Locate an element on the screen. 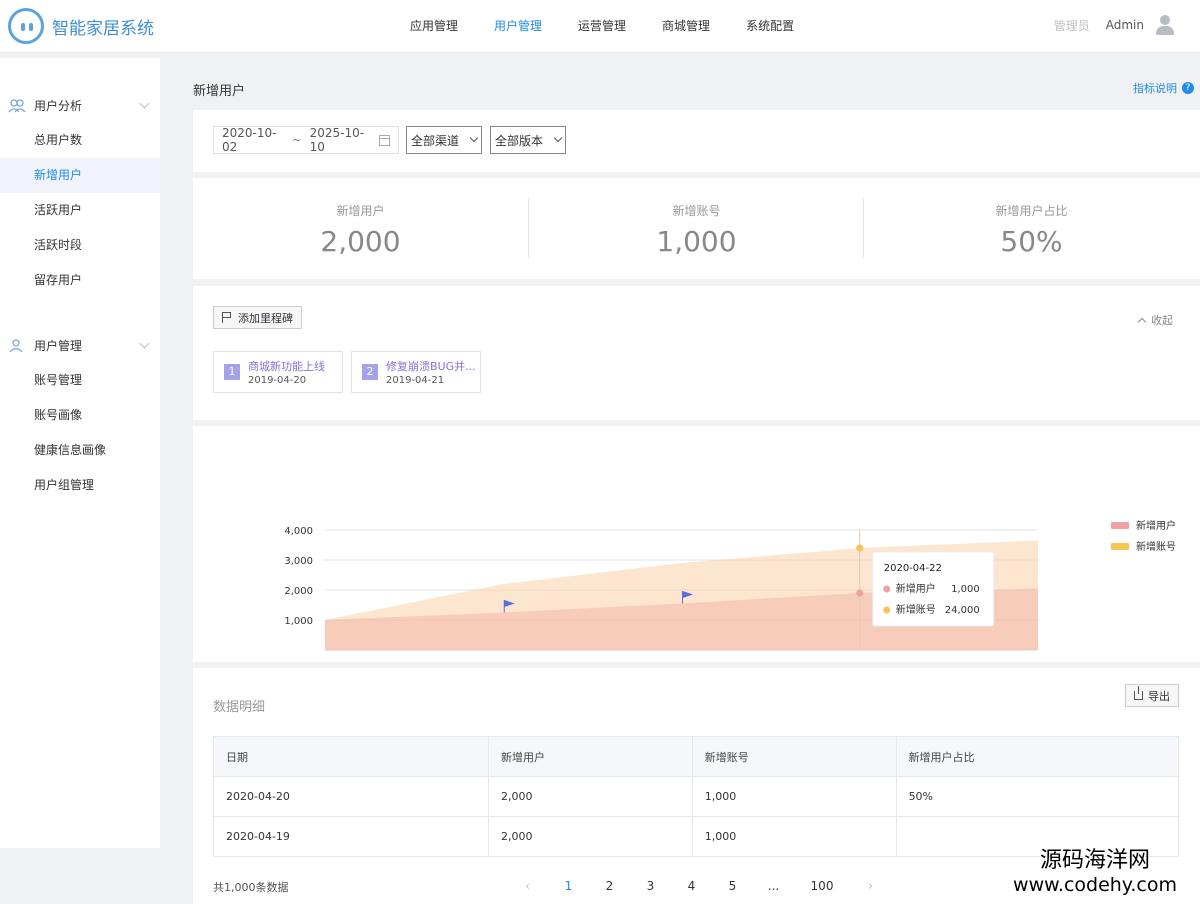 The width and height of the screenshot is (1200, 904). table-cell: 1,000 is located at coordinates (794, 836).